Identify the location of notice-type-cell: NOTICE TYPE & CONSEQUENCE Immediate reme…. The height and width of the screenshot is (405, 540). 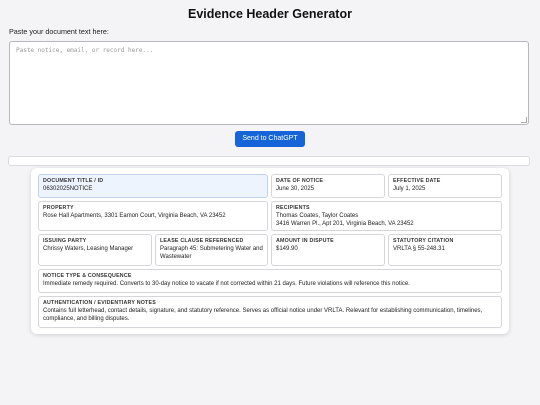
(270, 281).